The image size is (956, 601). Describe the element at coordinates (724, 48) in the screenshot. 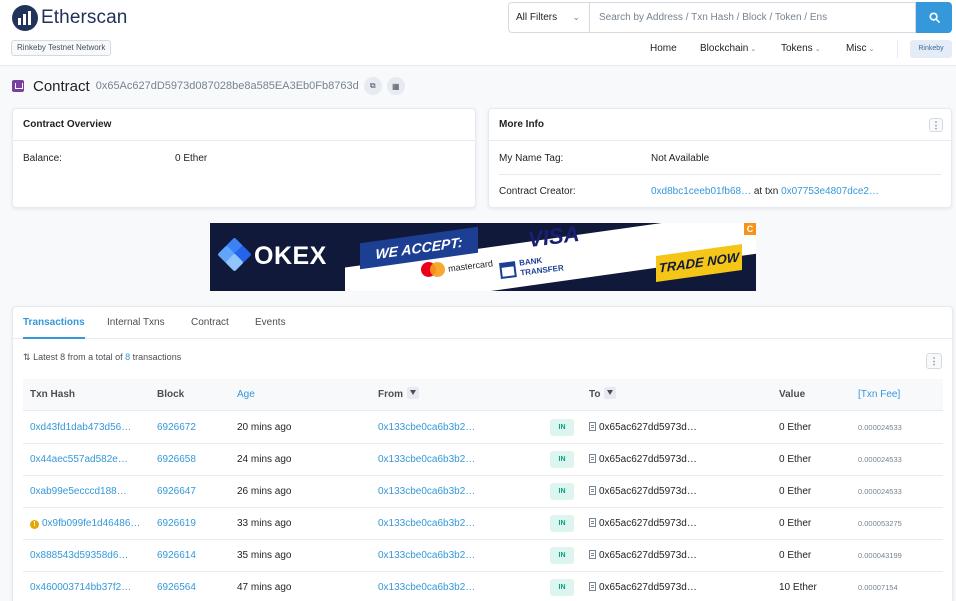

I see `nav-blockchain-label: Blockchain` at that location.